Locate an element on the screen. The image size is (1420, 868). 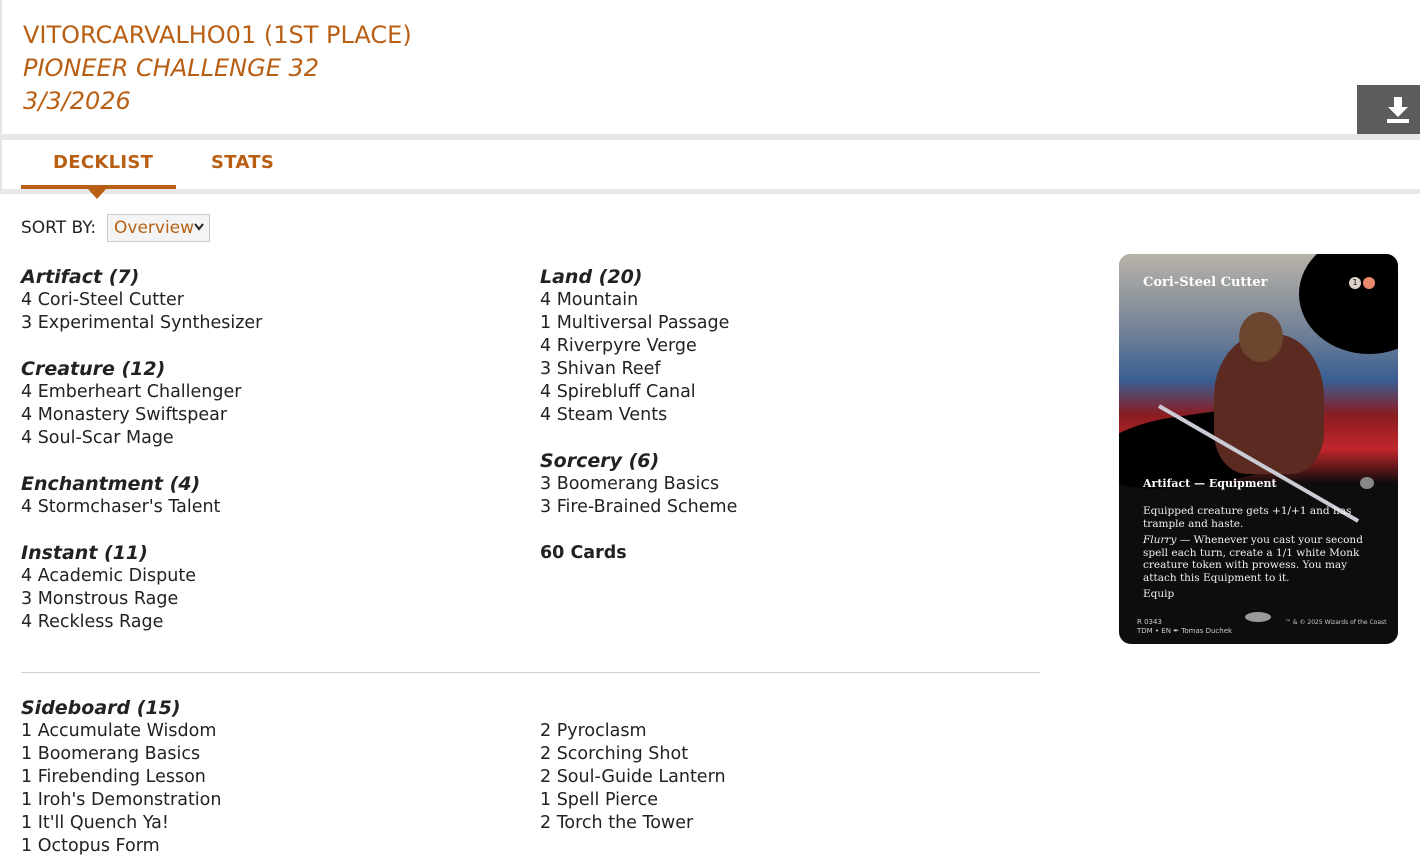
card-entry: 4 Steam Vents is located at coordinates (780, 415).